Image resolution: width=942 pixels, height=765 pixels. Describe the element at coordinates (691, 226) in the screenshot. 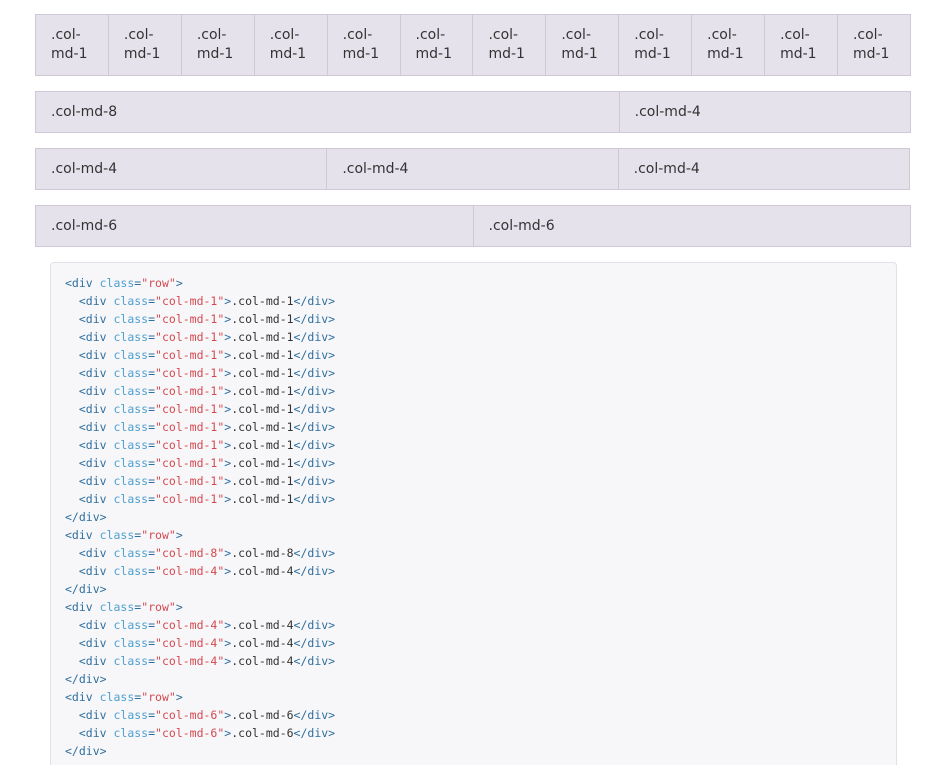

I see `grid-cell: .col-md-6` at that location.